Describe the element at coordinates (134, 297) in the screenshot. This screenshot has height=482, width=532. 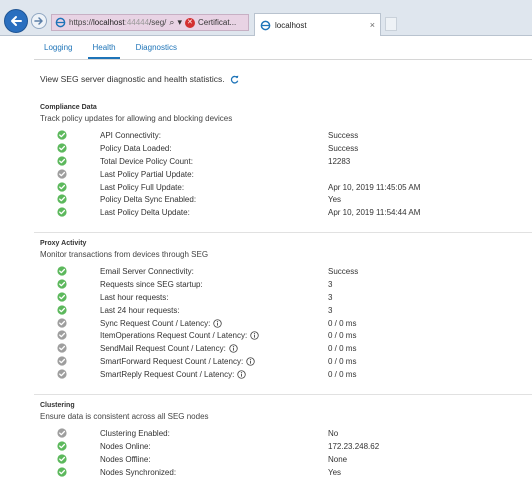
I see `status-label-text: Last hour requests:` at that location.